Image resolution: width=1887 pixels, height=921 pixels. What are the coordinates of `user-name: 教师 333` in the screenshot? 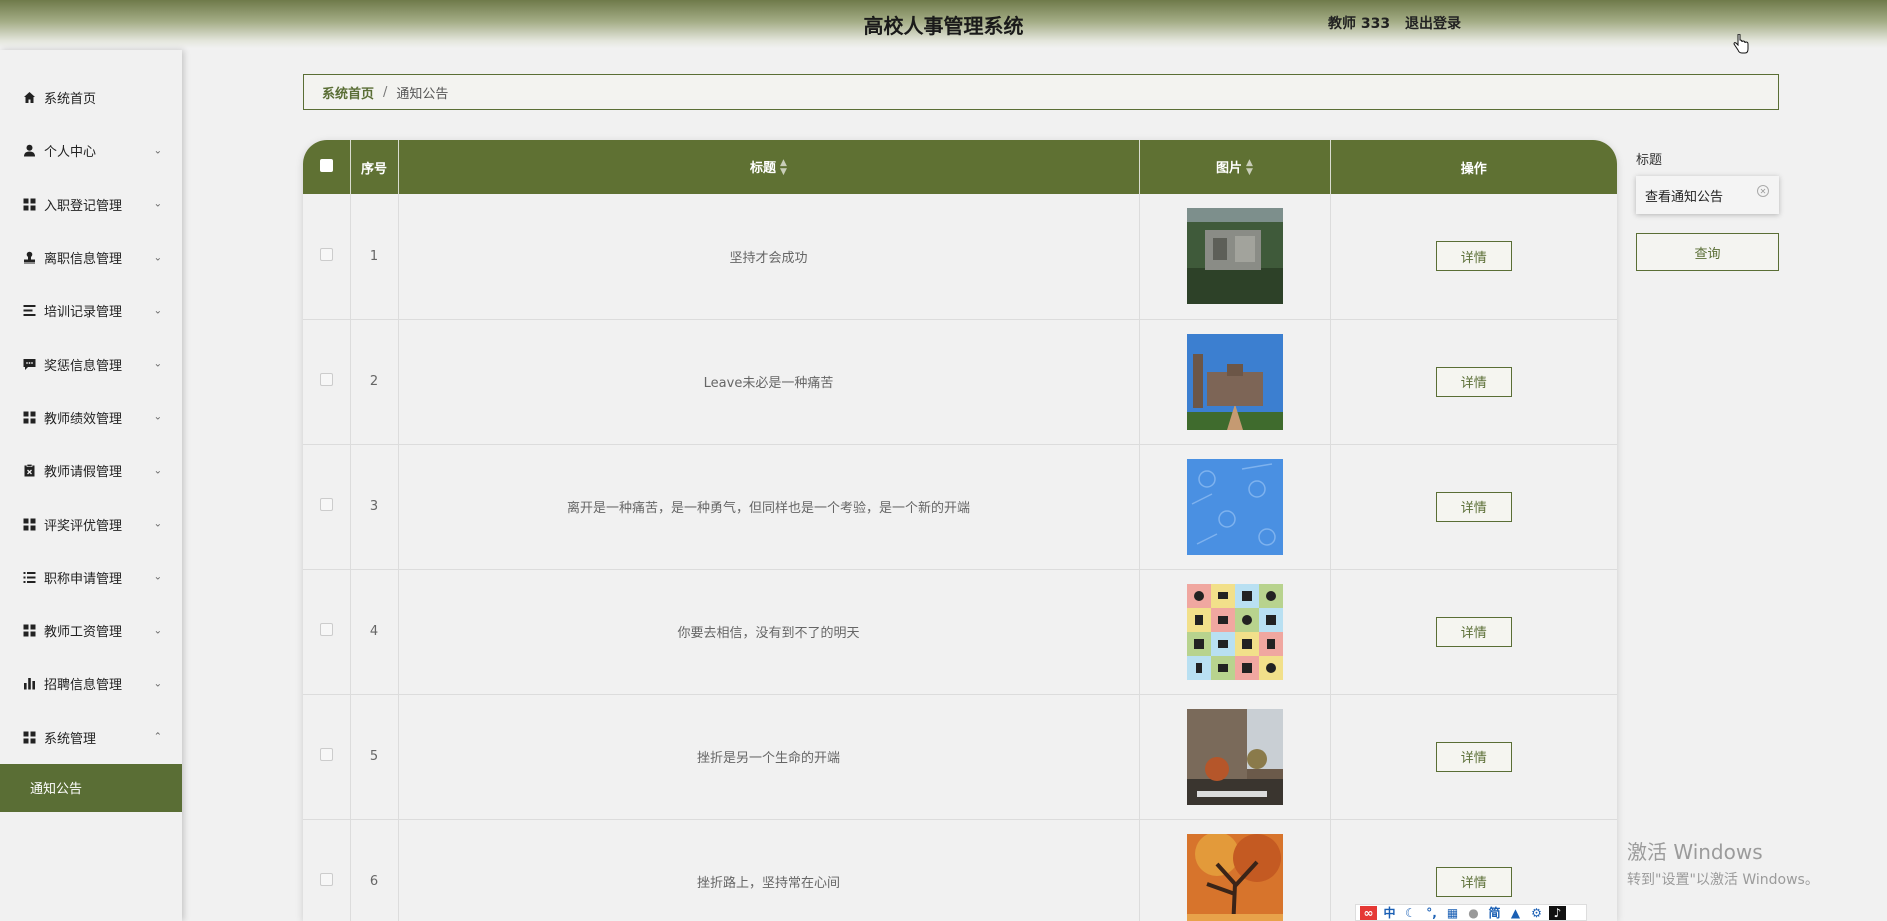 It's located at (1359, 24).